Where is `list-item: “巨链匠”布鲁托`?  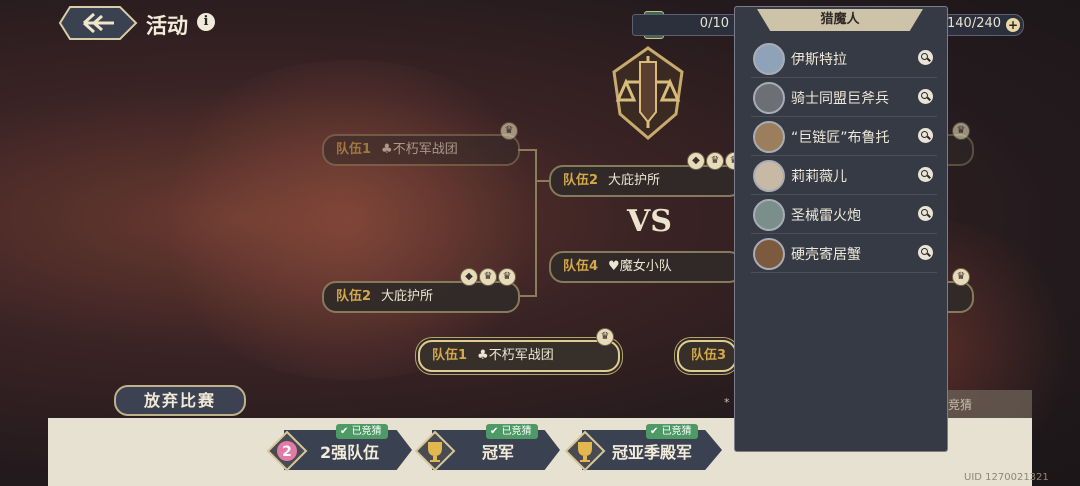 list-item: “巨链匠”布鲁托 is located at coordinates (844, 136).